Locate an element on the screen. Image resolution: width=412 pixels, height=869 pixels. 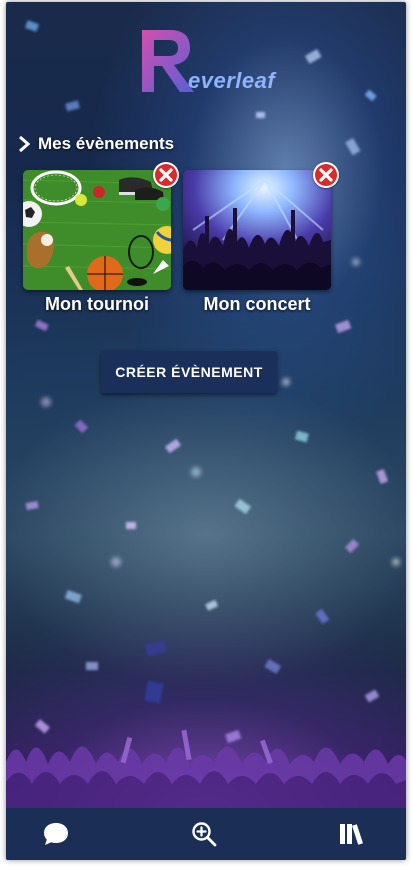
logo-text: everleaf is located at coordinates (232, 80).